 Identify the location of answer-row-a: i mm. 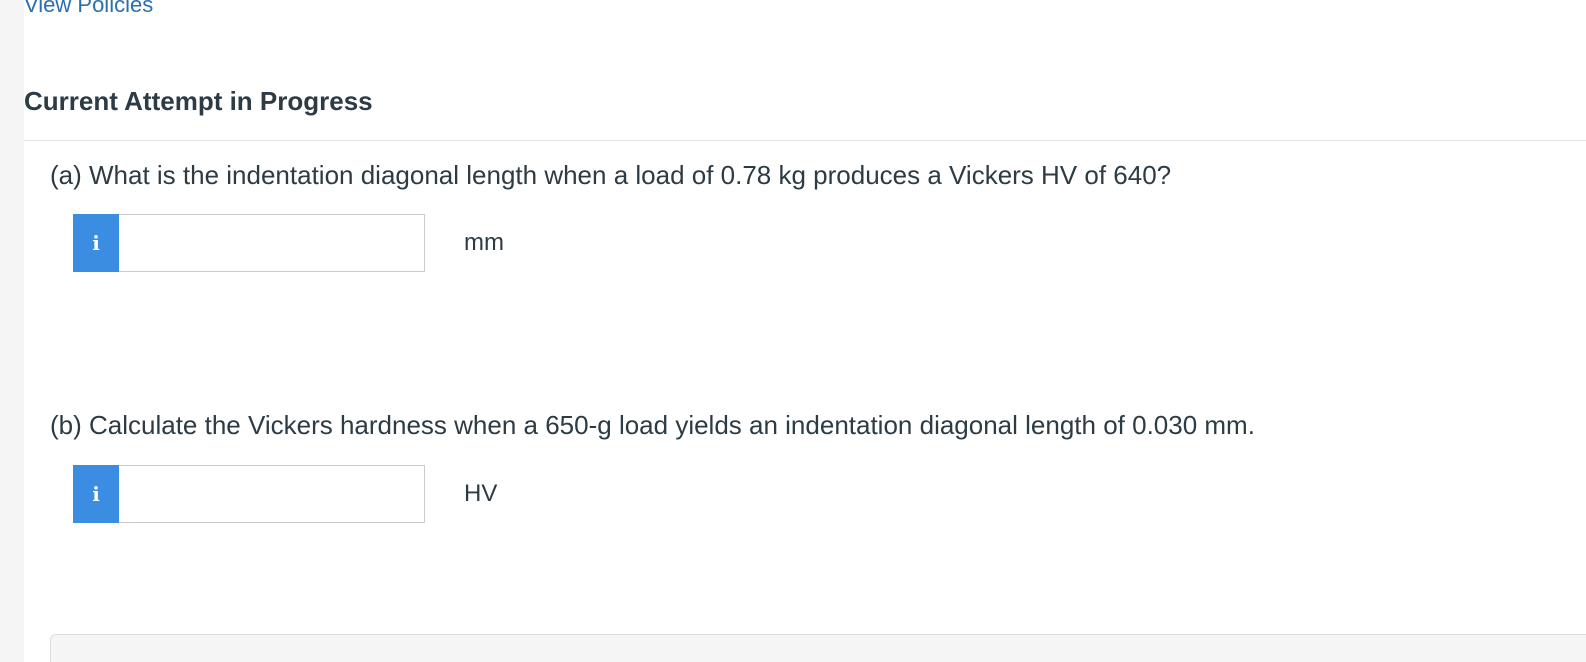
(288, 243).